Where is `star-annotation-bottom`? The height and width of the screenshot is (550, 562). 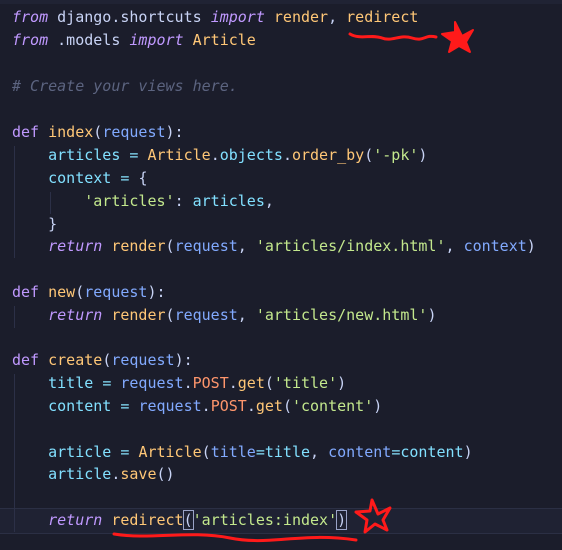
star-annotation-bottom is located at coordinates (373, 516).